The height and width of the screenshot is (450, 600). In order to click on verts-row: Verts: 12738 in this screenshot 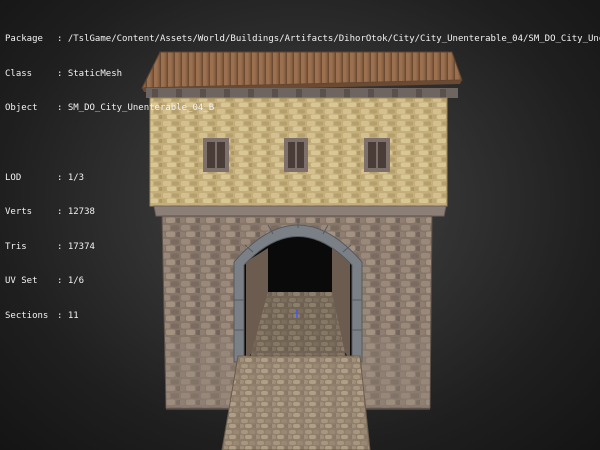, I will do `click(302, 213)`.